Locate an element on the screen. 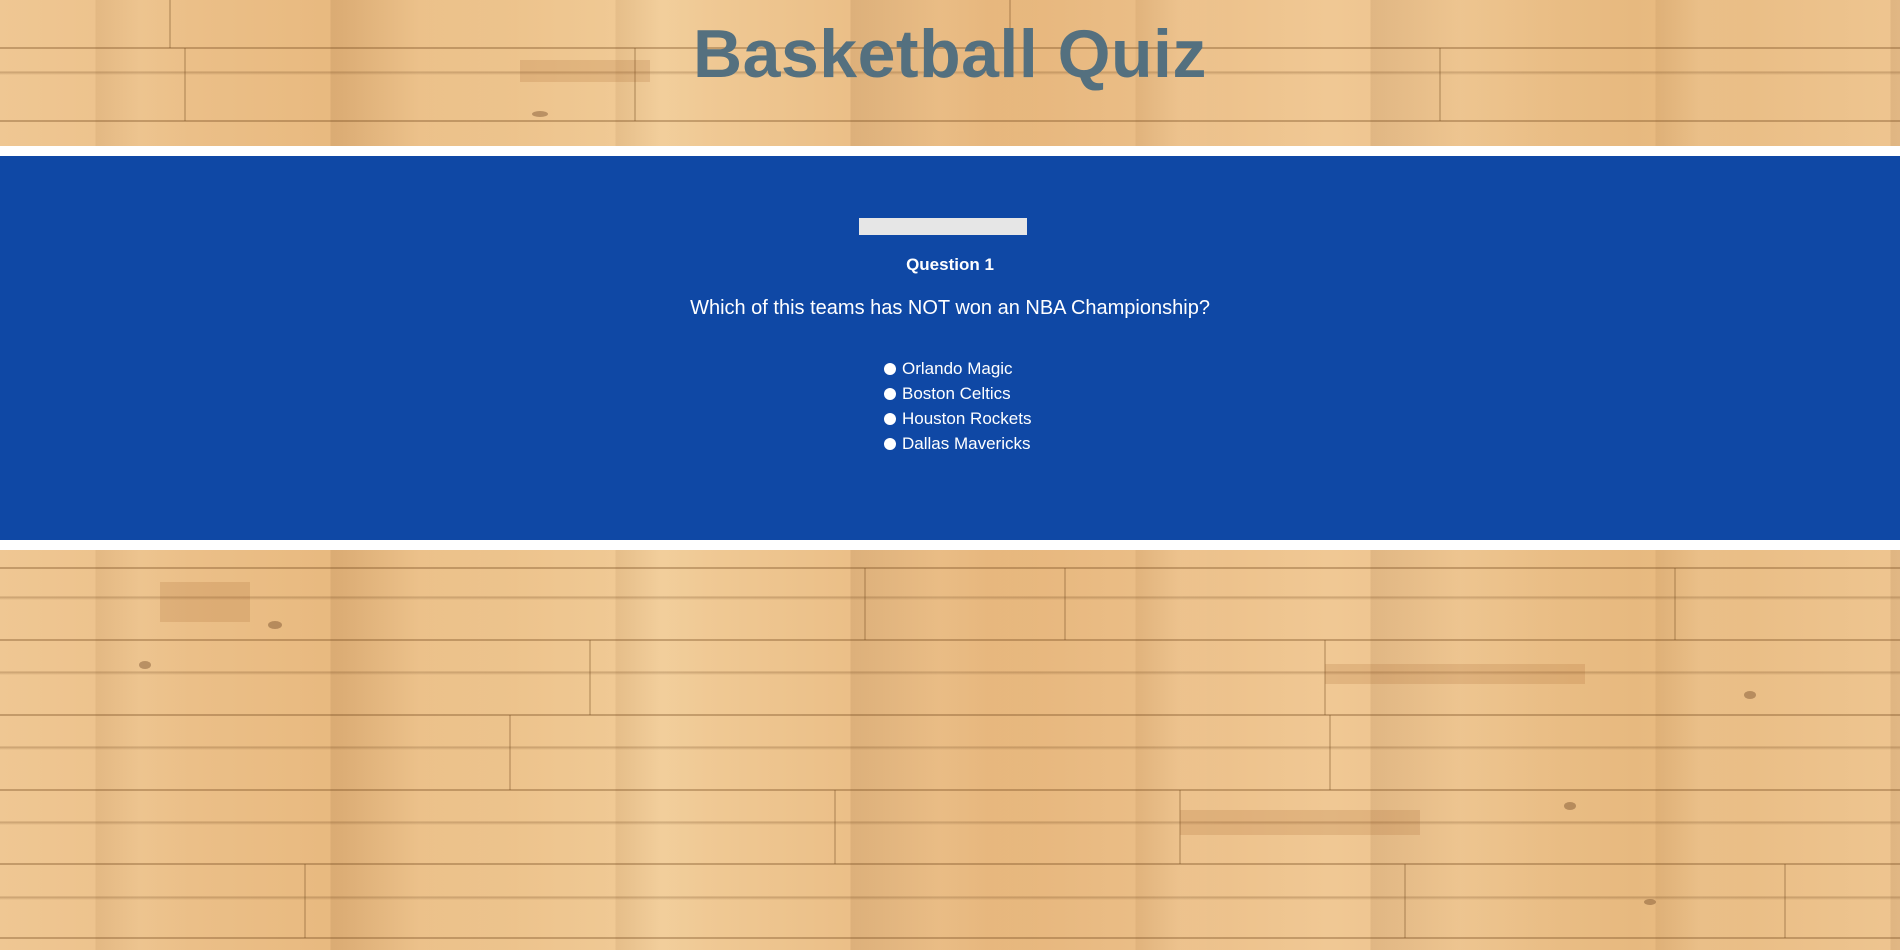 The height and width of the screenshot is (950, 1900). answer-label: Boston Celtics is located at coordinates (956, 394).